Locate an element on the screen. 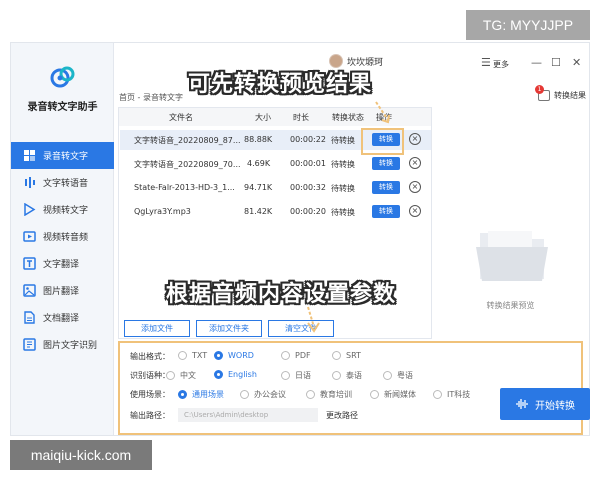 The height and width of the screenshot is (480, 600). app-logo-icon is located at coordinates (62, 77).